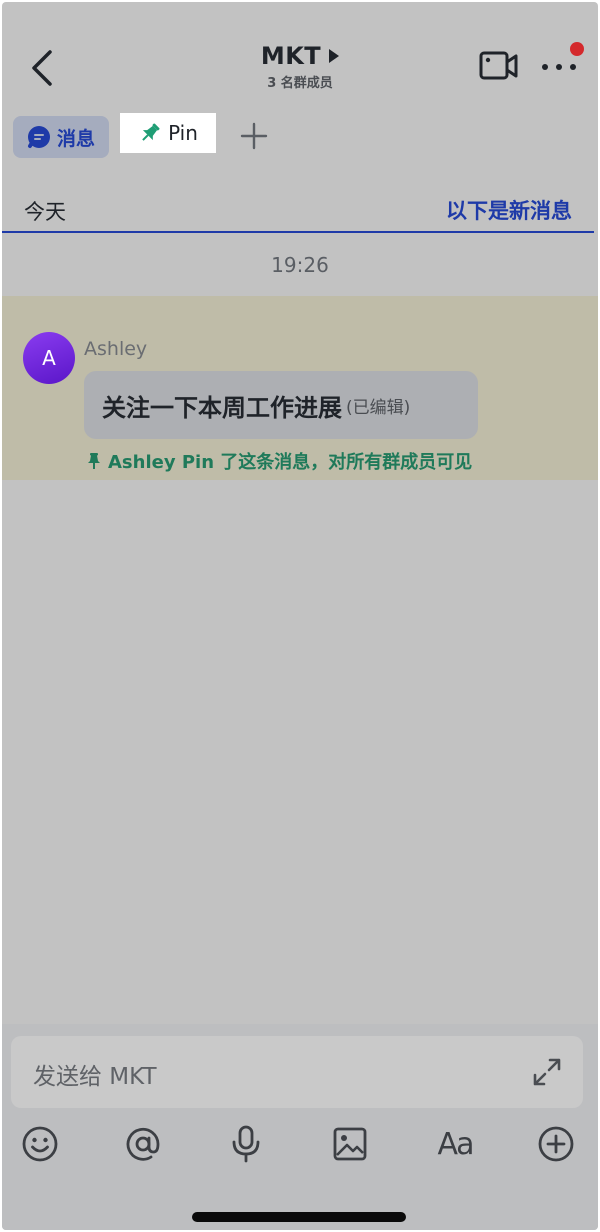  I want to click on chat-title-text: MKT, so click(291, 56).